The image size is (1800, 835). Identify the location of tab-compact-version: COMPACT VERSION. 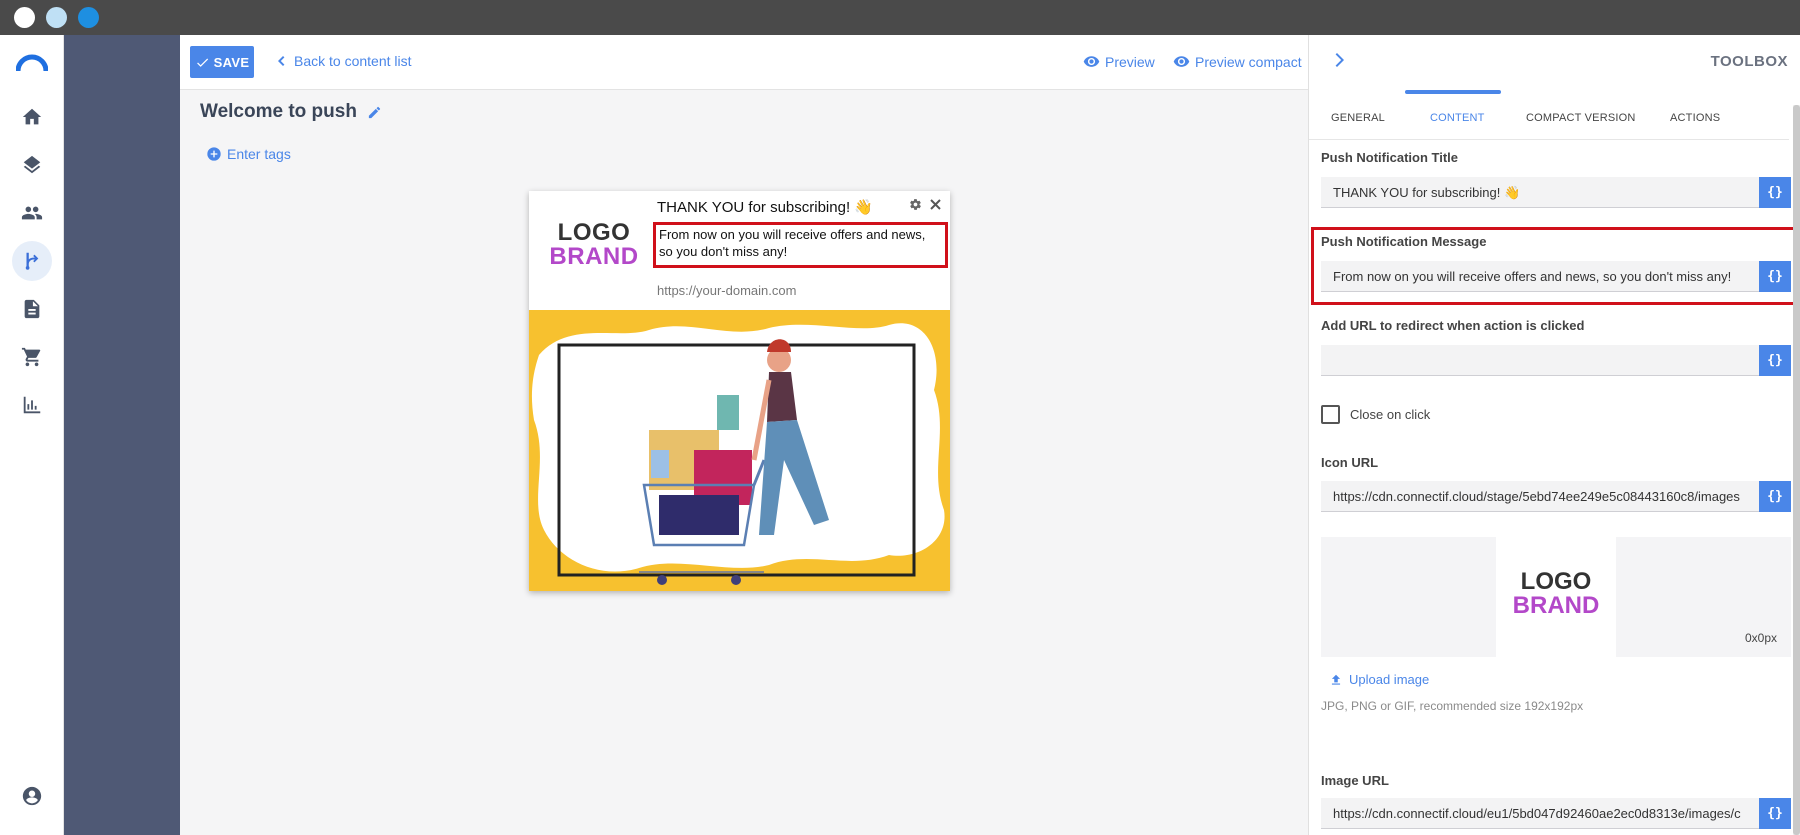
(1581, 118).